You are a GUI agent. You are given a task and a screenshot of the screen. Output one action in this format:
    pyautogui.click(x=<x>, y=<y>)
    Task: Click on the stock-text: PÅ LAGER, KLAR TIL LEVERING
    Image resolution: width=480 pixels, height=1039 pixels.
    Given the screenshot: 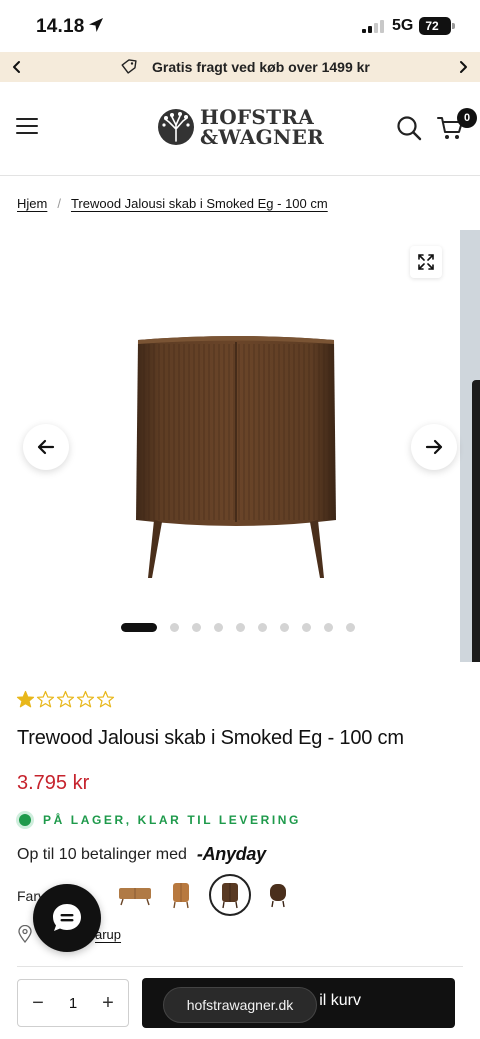 What is the action you would take?
    pyautogui.click(x=172, y=820)
    